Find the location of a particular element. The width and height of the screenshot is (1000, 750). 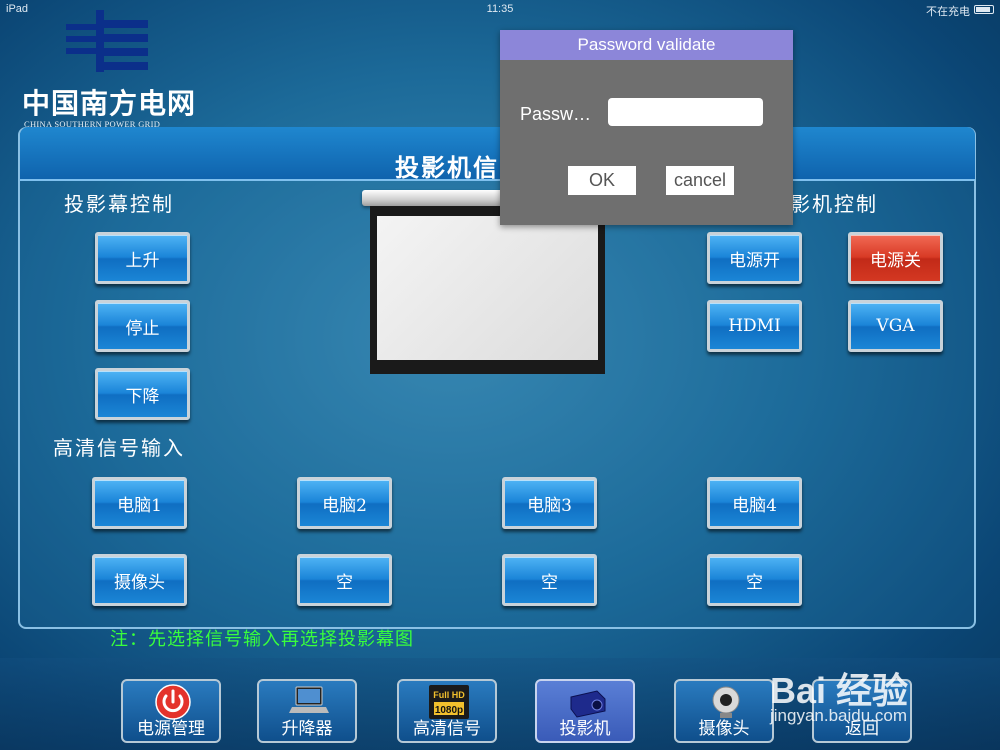

svg-text: Full HD is located at coordinates (449, 695).